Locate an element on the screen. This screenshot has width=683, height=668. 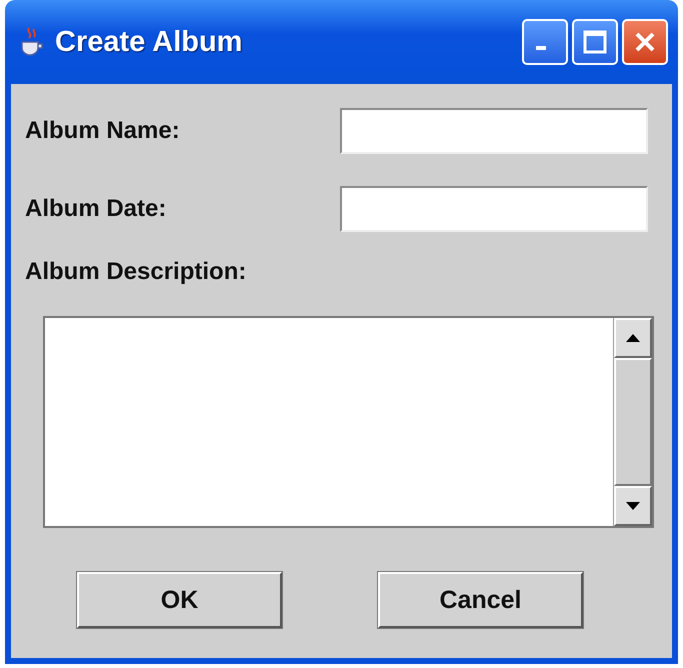
window-title: Create Album is located at coordinates (149, 42).